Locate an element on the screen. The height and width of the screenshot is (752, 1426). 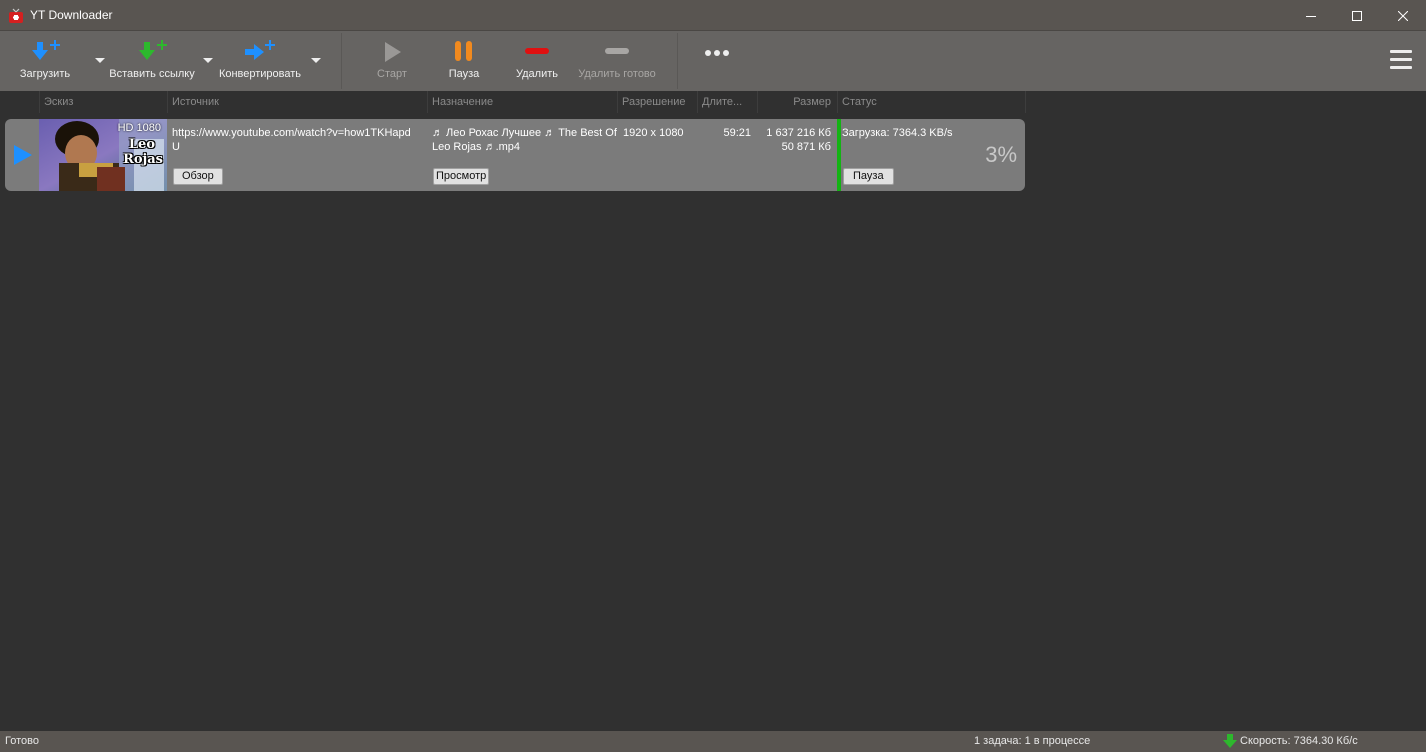
status-text: Загрузка: 7364.3 KB/s is located at coordinates (897, 133).